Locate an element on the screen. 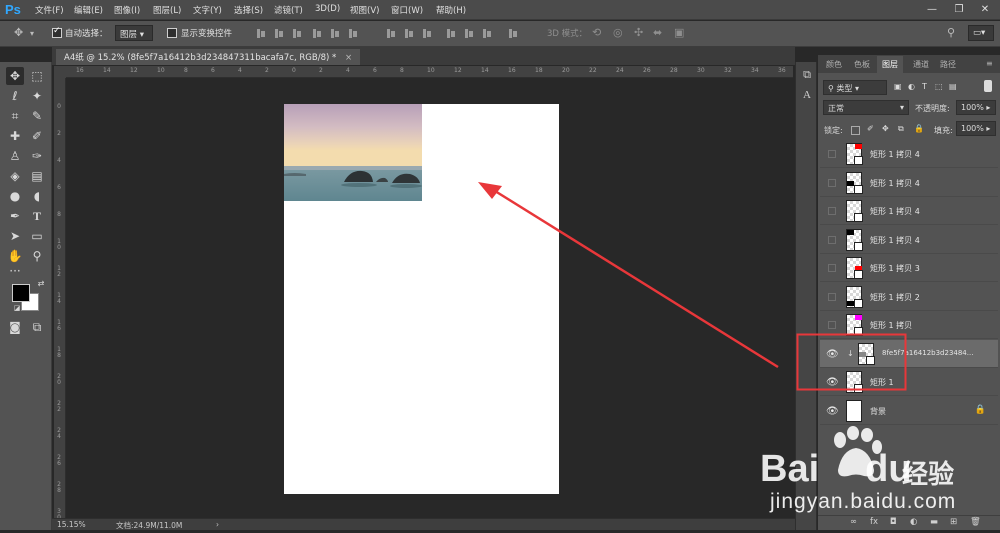 This screenshot has width=1000, height=533. layer-row: 矩形 1 拷贝 is located at coordinates (909, 325).